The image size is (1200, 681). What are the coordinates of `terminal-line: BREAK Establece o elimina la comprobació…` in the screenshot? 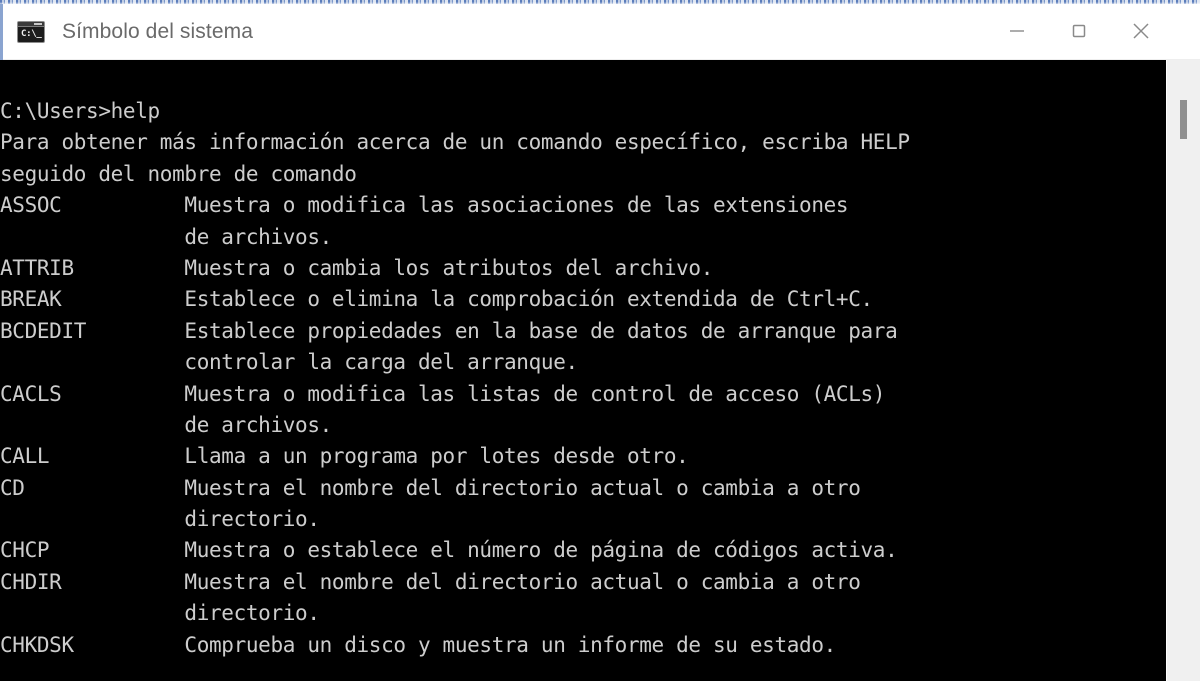 It's located at (436, 299).